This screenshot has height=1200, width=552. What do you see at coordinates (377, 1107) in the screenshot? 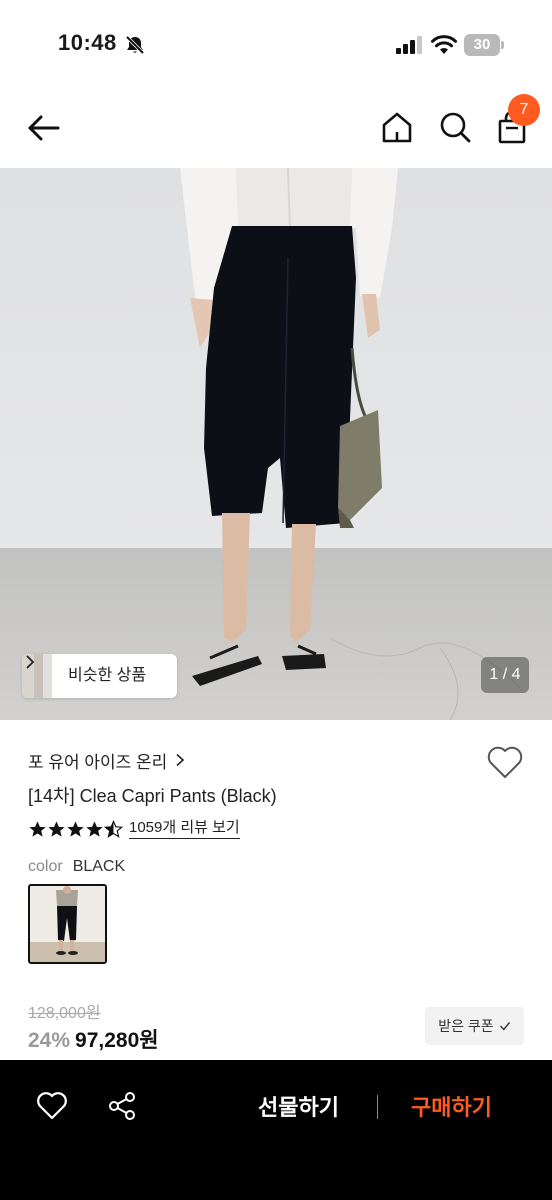
I see `divider` at bounding box center [377, 1107].